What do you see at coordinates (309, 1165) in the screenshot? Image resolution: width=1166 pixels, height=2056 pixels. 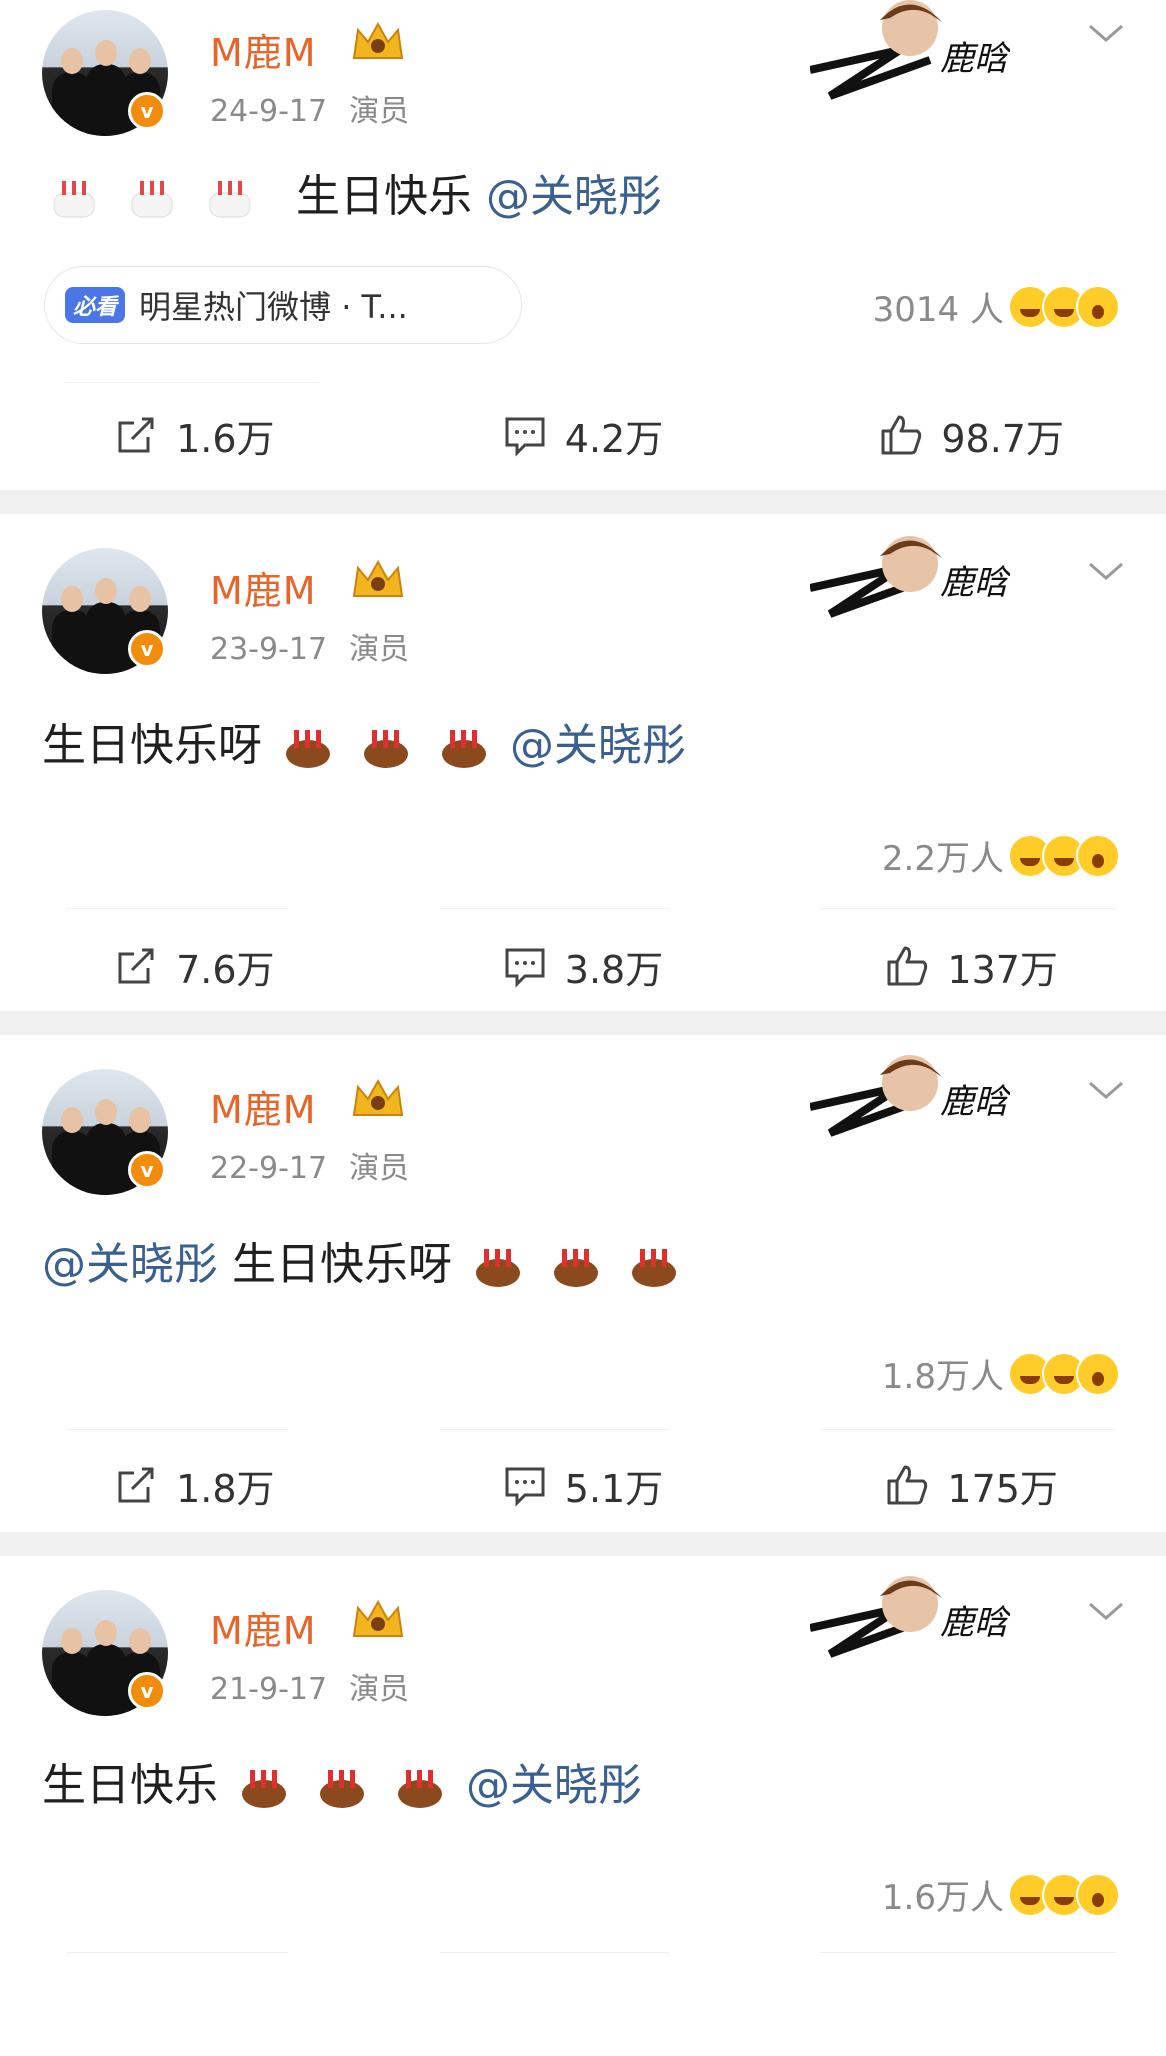 I see `post-meta: 22-9-17 演员` at bounding box center [309, 1165].